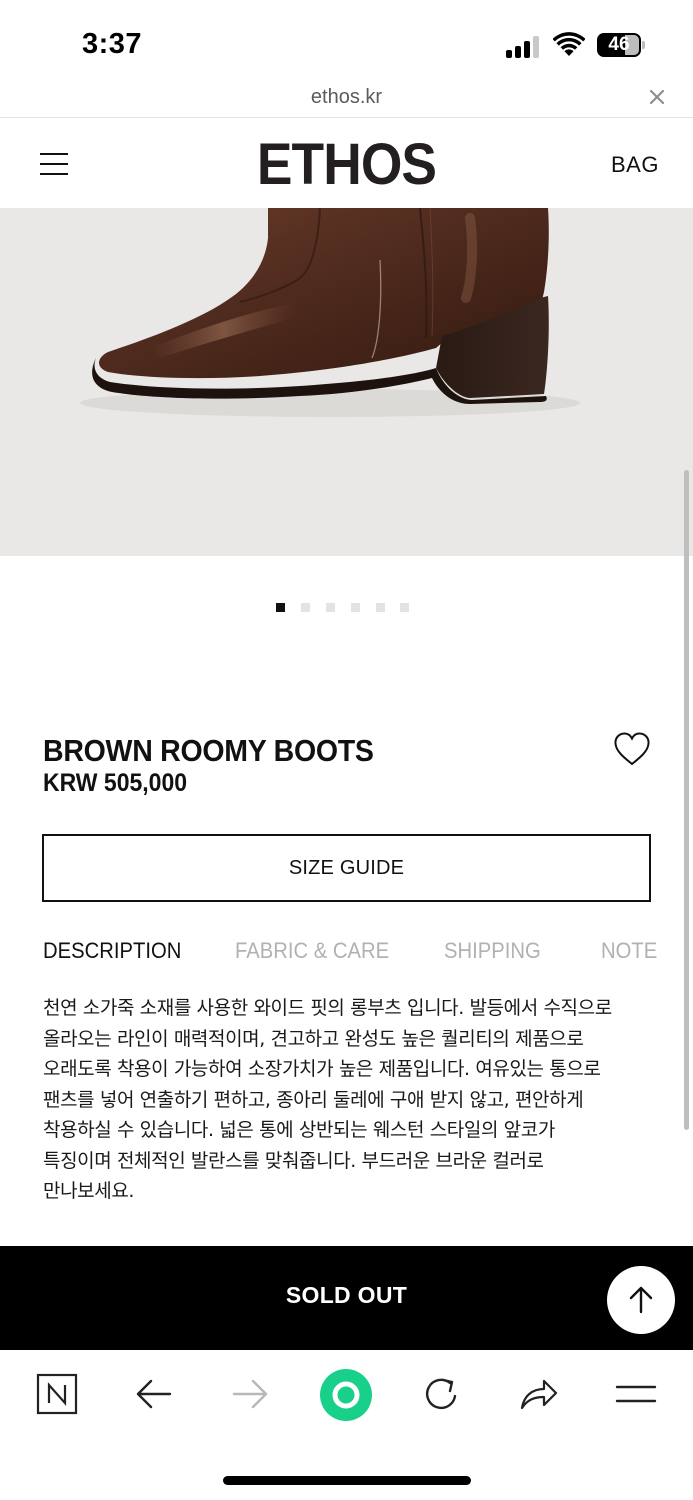 Image resolution: width=693 pixels, height=1500 pixels. Describe the element at coordinates (492, 951) in the screenshot. I see `tab-shipping: SHIPPING` at that location.